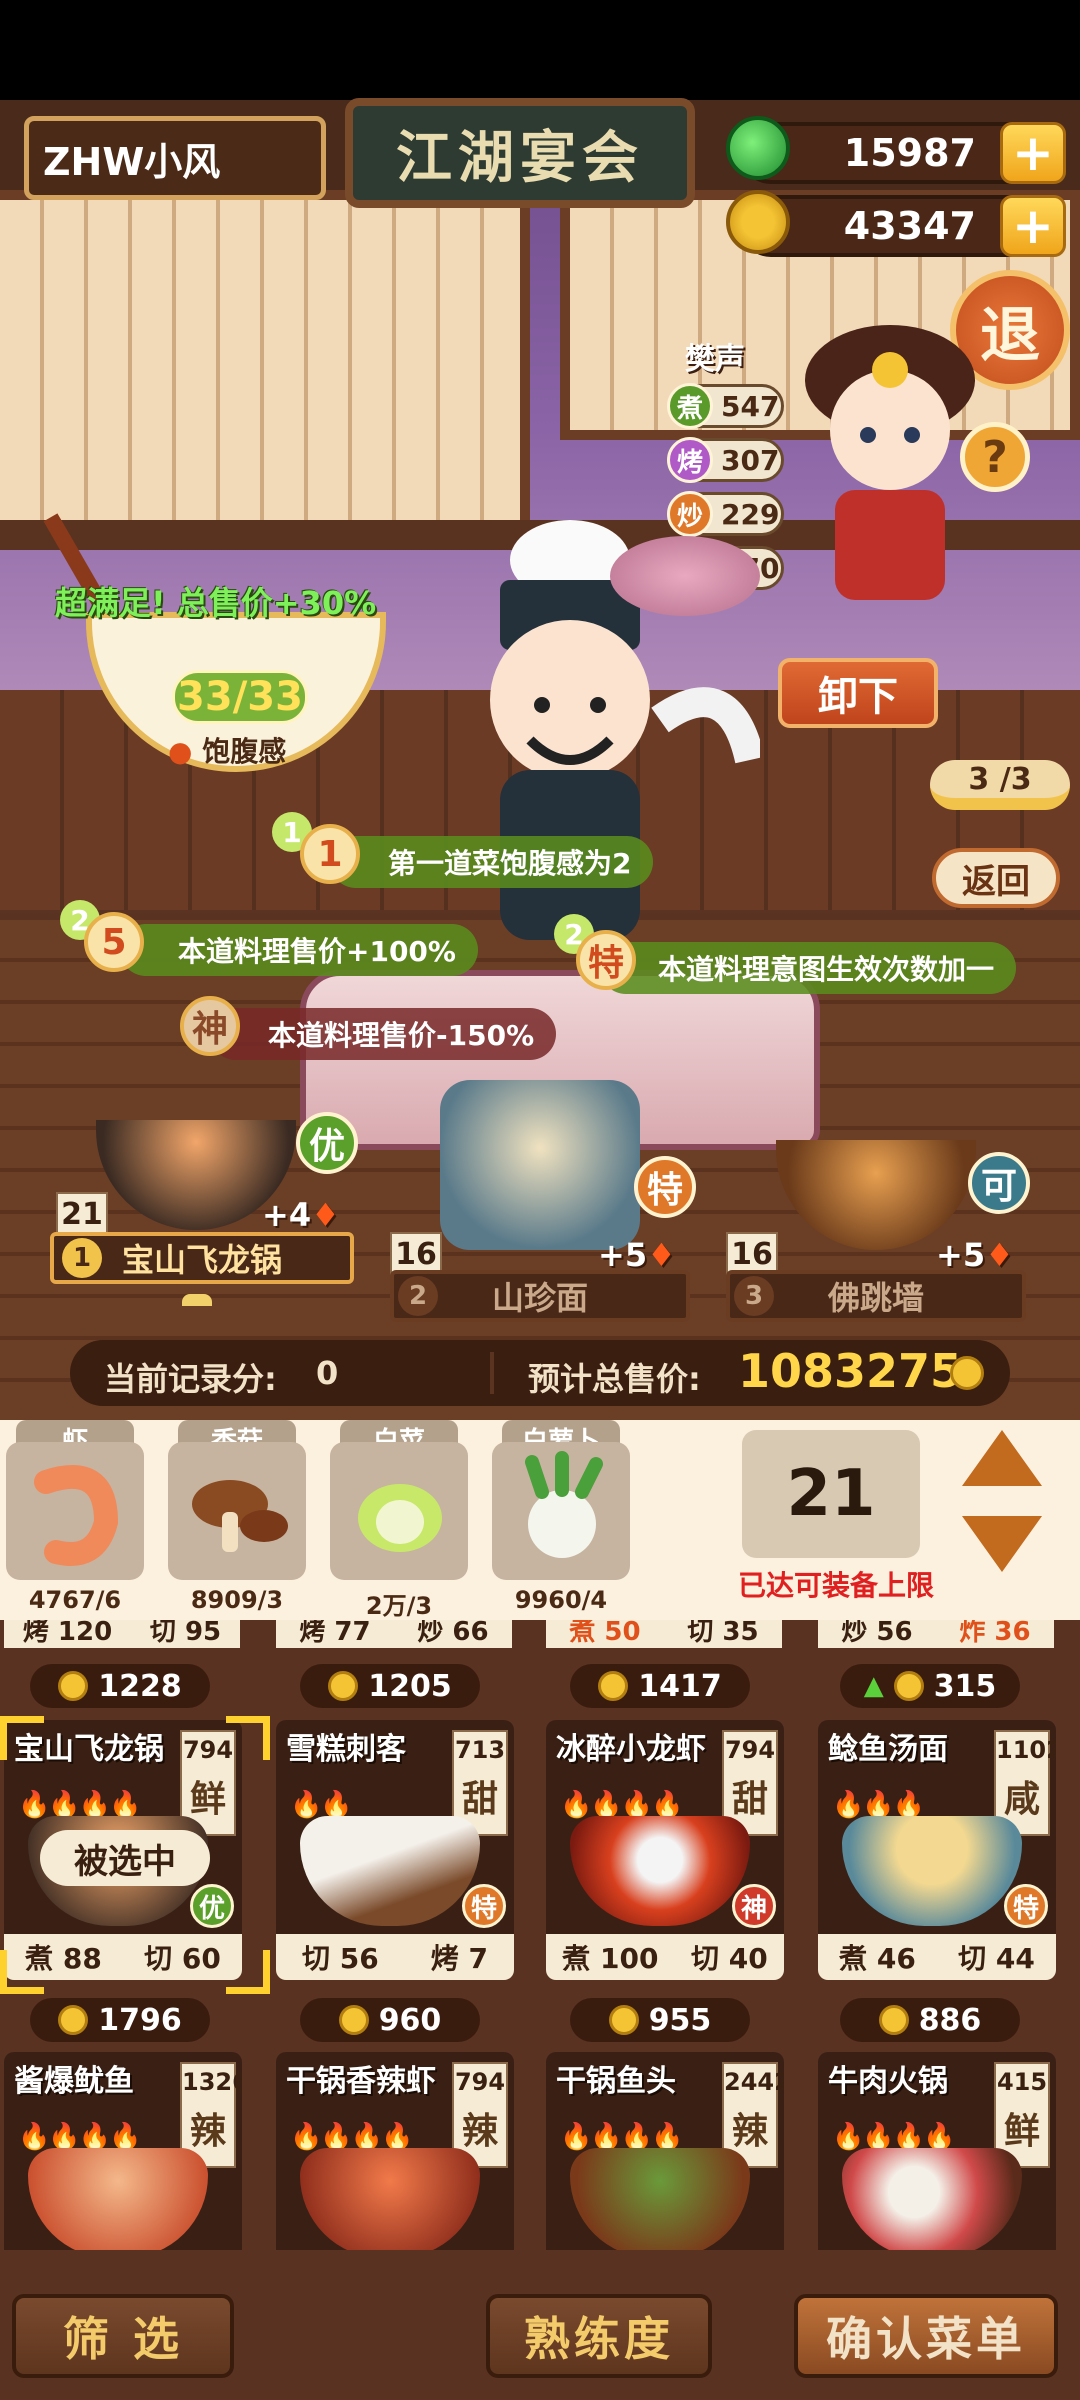  I want to click on confirm-menu-button: 确认菜单, so click(926, 2336).